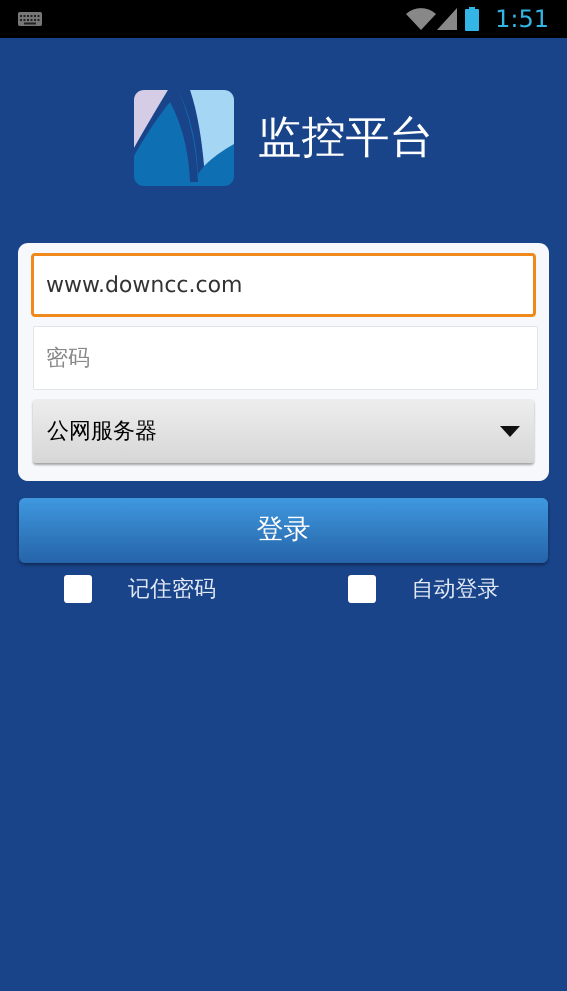  I want to click on logo-icon, so click(184, 138).